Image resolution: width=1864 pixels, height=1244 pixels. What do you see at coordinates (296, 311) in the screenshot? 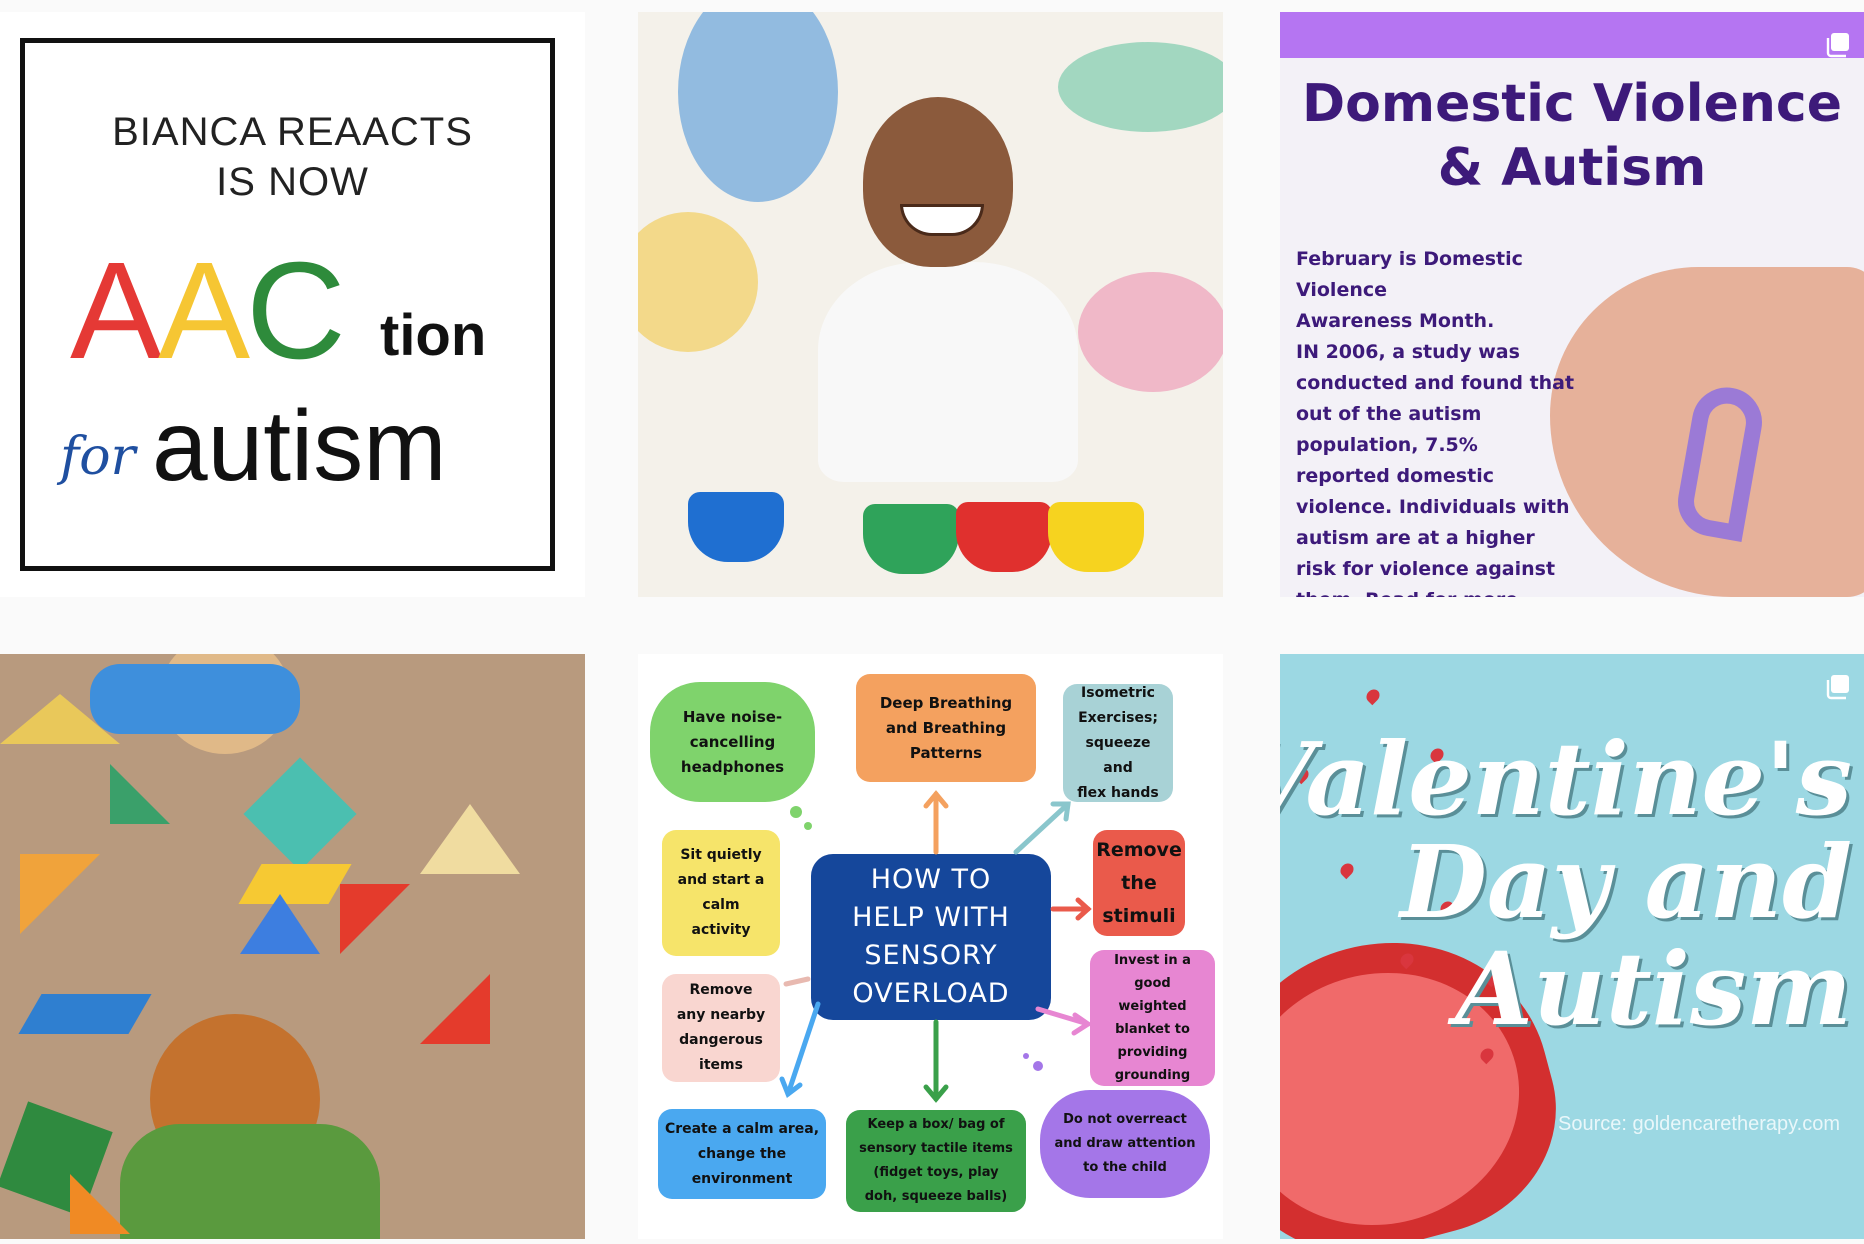
I see `aac-letter-c: C` at bounding box center [296, 311].